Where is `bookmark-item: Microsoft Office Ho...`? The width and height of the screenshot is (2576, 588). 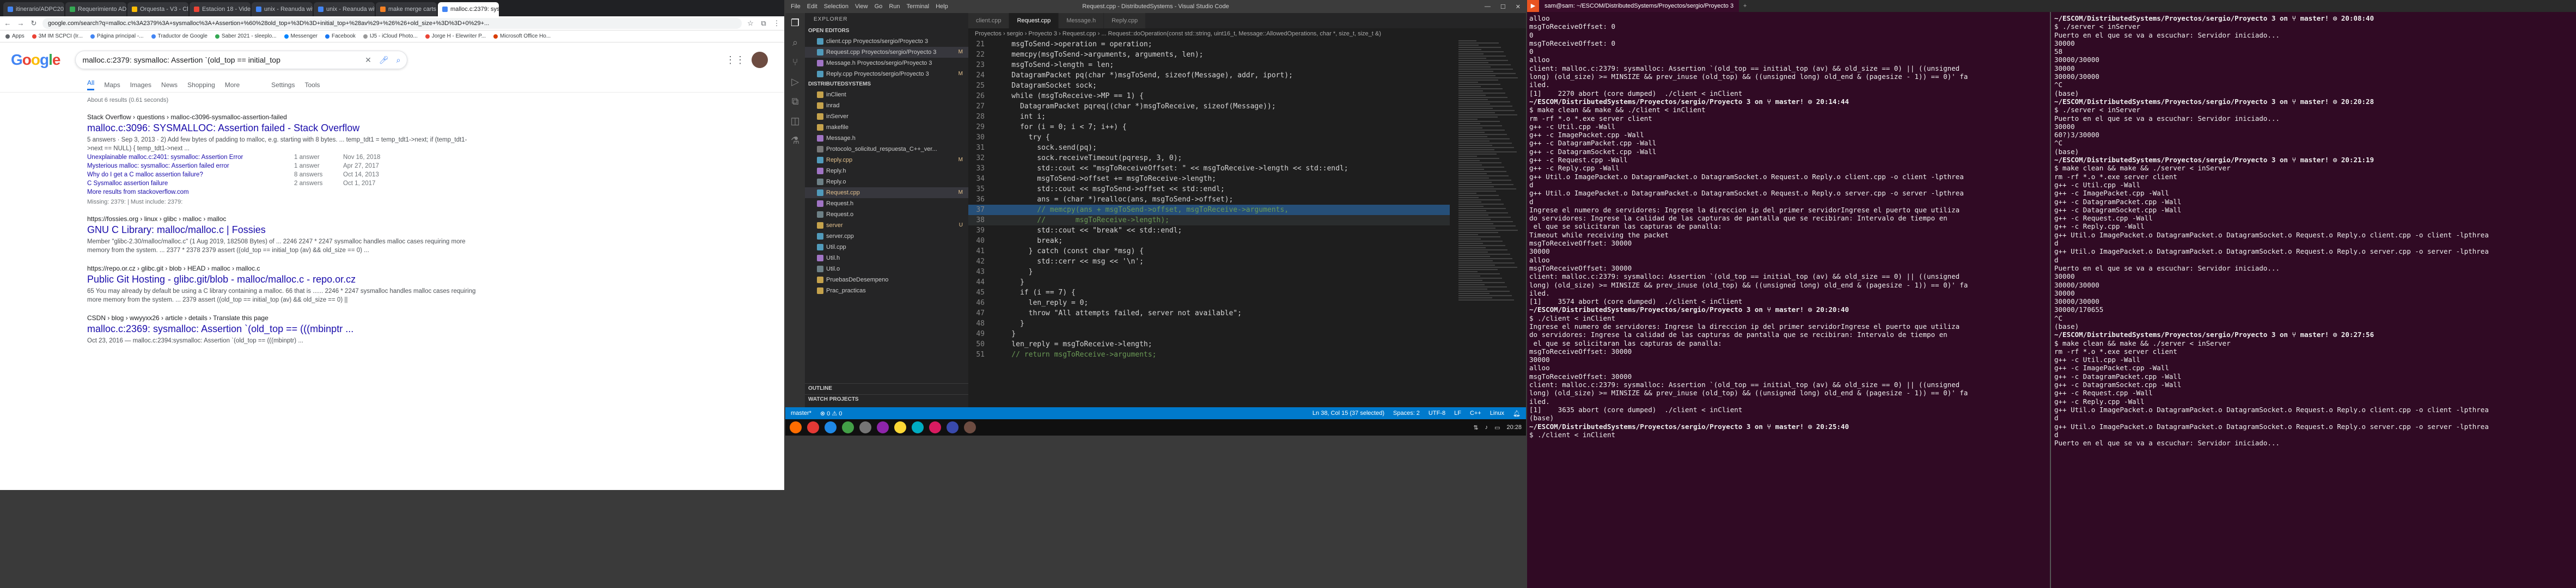
bookmark-item: Microsoft Office Ho... is located at coordinates (522, 36).